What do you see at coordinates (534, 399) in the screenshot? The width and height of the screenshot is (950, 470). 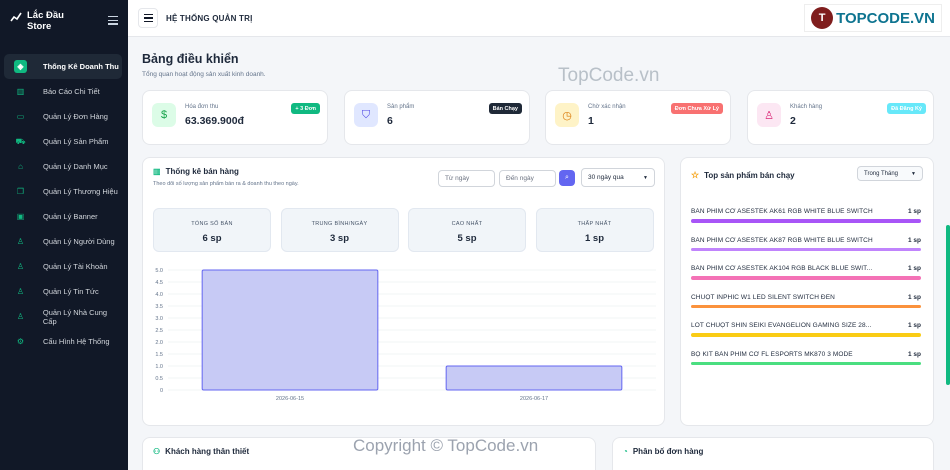 I see `x-tick-label: 2026-06-17` at bounding box center [534, 399].